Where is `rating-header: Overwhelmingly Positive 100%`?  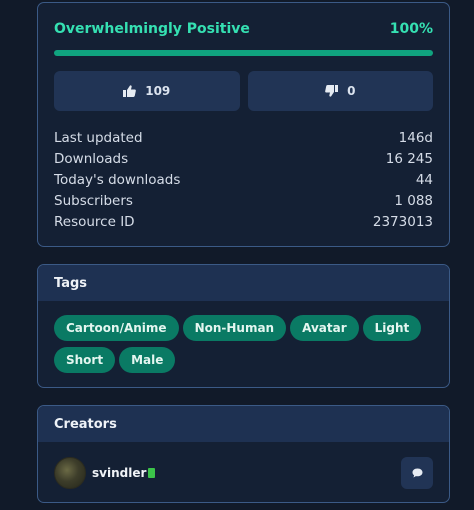 rating-header: Overwhelmingly Positive 100% is located at coordinates (243, 29).